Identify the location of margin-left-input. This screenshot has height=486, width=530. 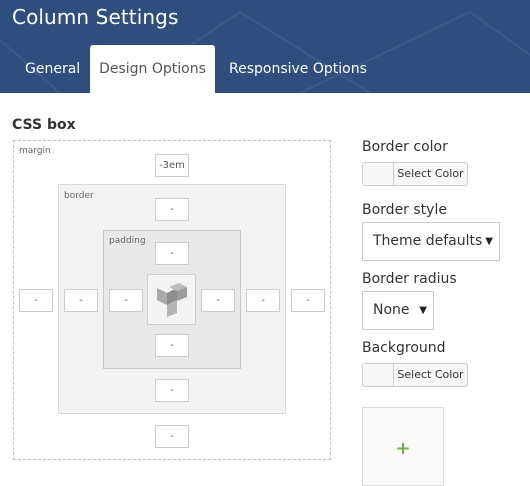
(36, 300).